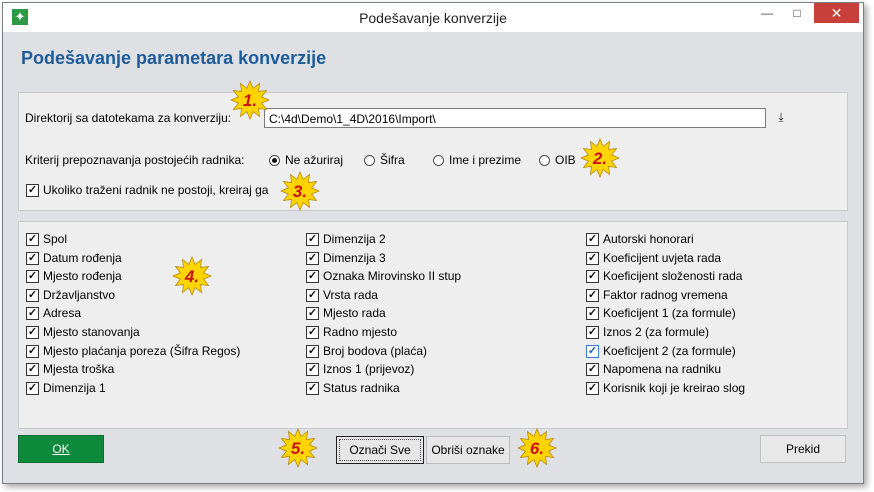 This screenshot has width=874, height=492. What do you see at coordinates (781, 118) in the screenshot?
I see `download-icon: ⤓` at bounding box center [781, 118].